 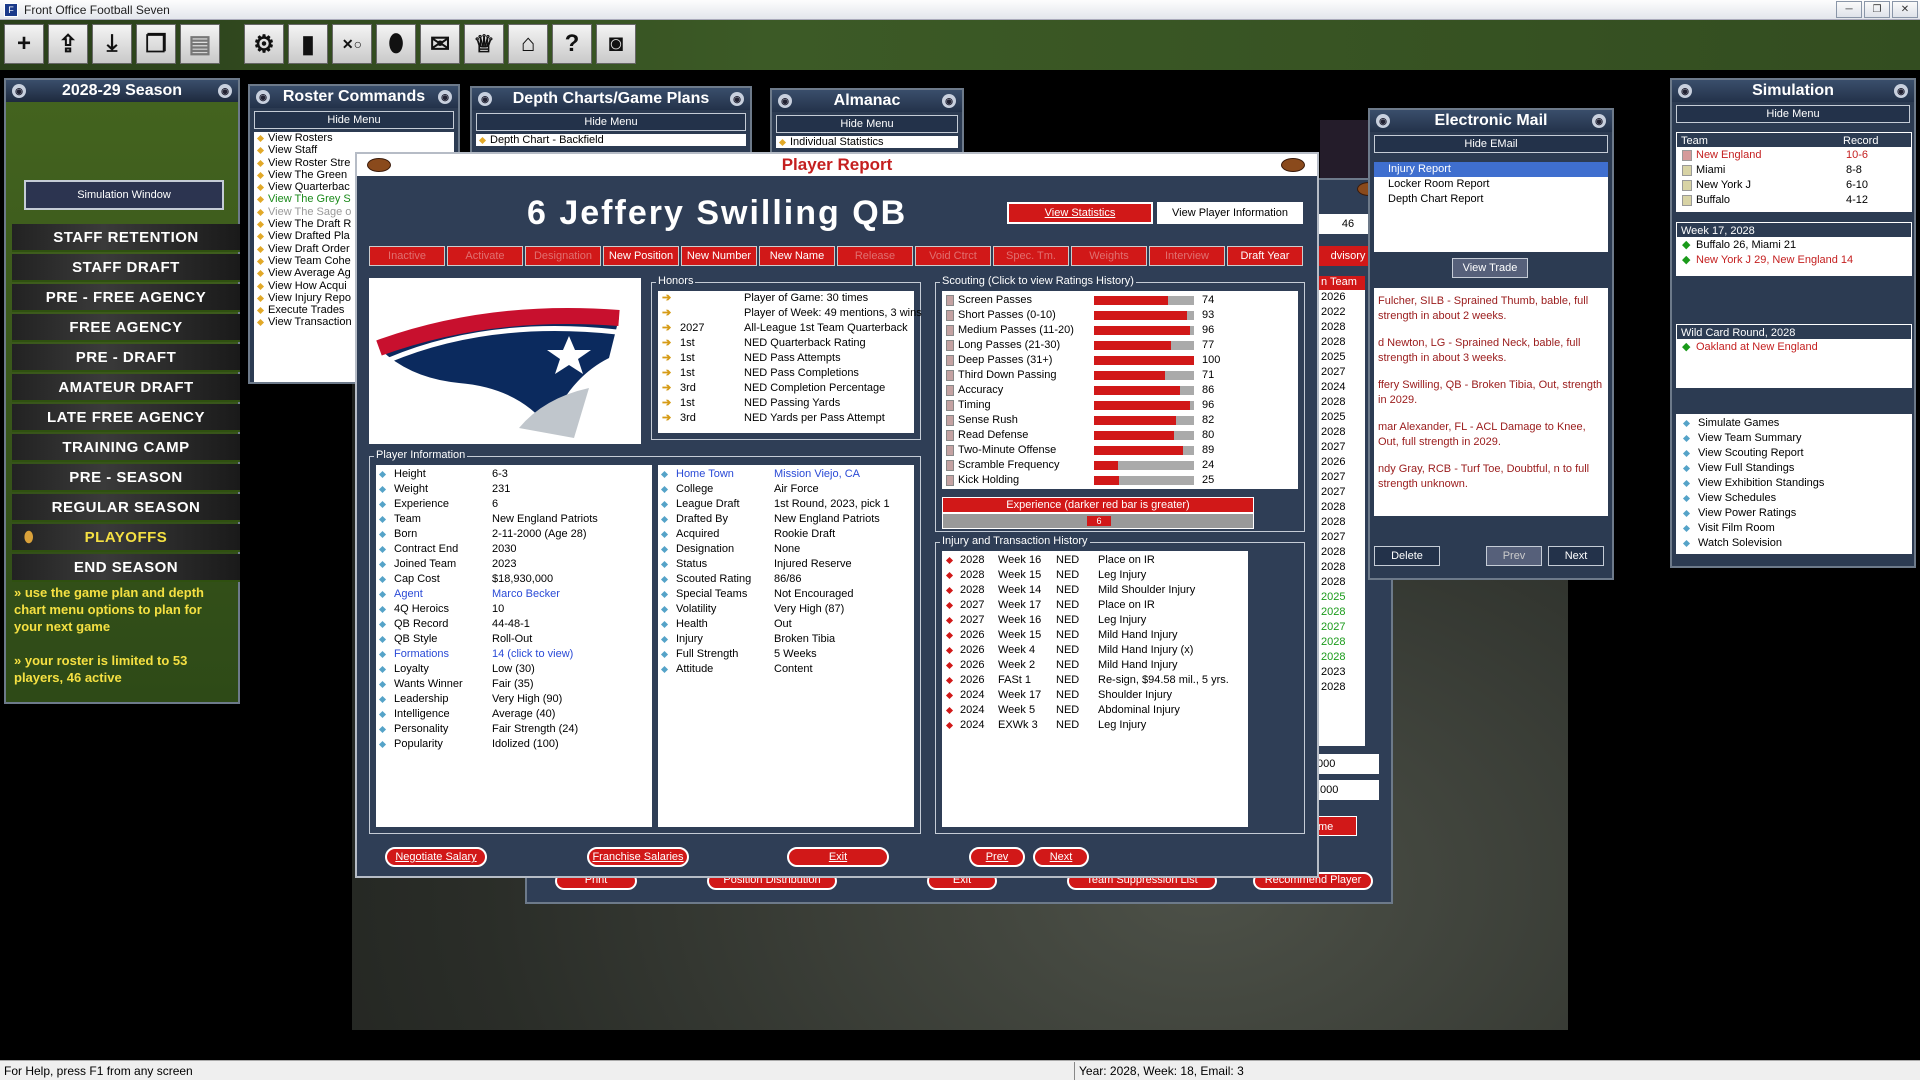 I want to click on menu-solevision: Watch Solevision, so click(x=1794, y=543).